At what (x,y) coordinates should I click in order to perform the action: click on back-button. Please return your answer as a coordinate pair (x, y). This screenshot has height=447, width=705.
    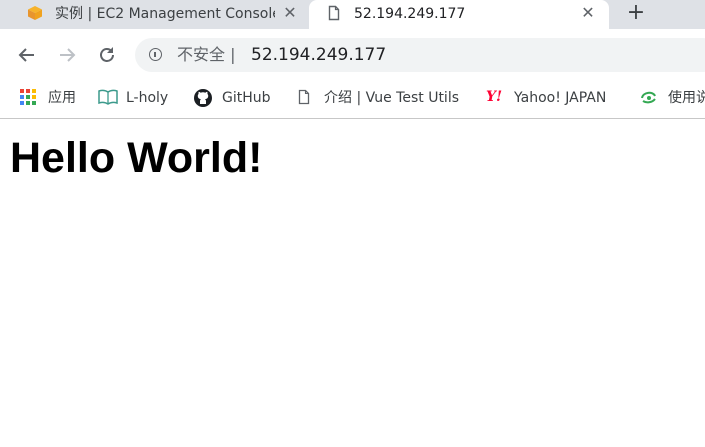
    Looking at the image, I should click on (27, 55).